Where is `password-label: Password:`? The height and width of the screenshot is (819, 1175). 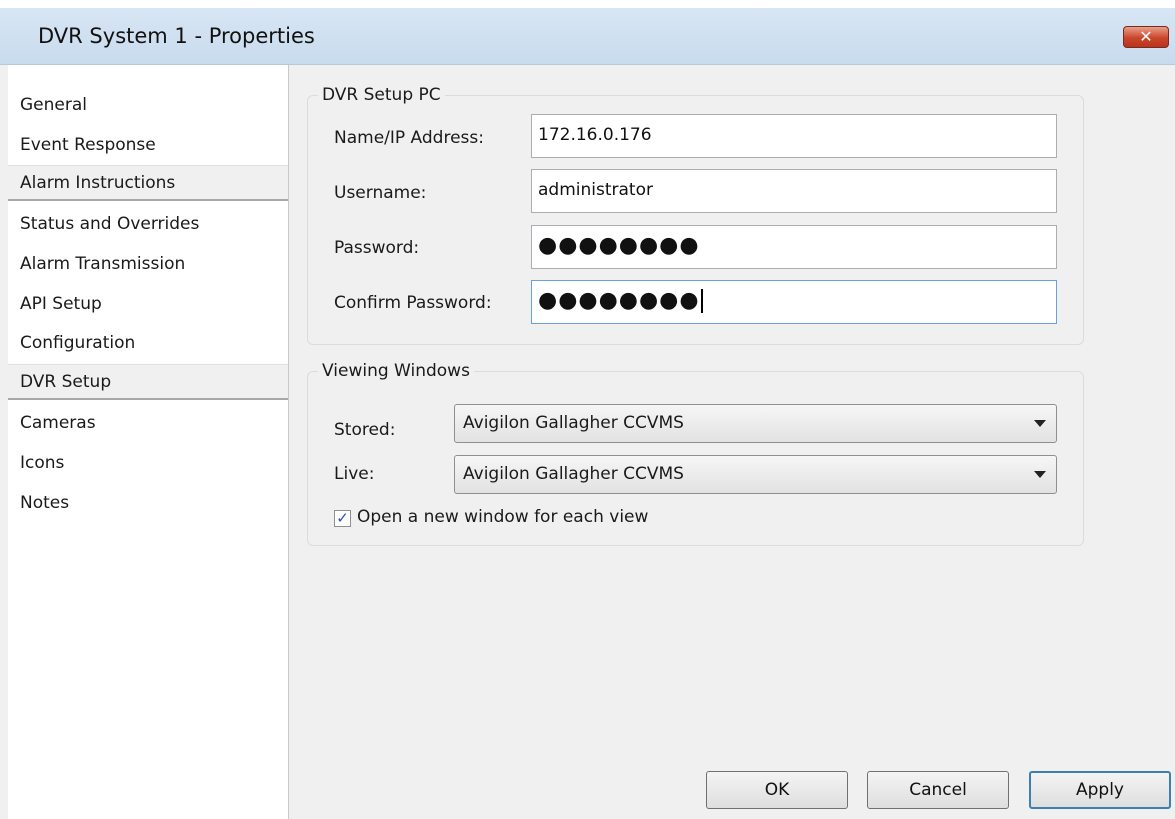
password-label: Password: is located at coordinates (377, 248).